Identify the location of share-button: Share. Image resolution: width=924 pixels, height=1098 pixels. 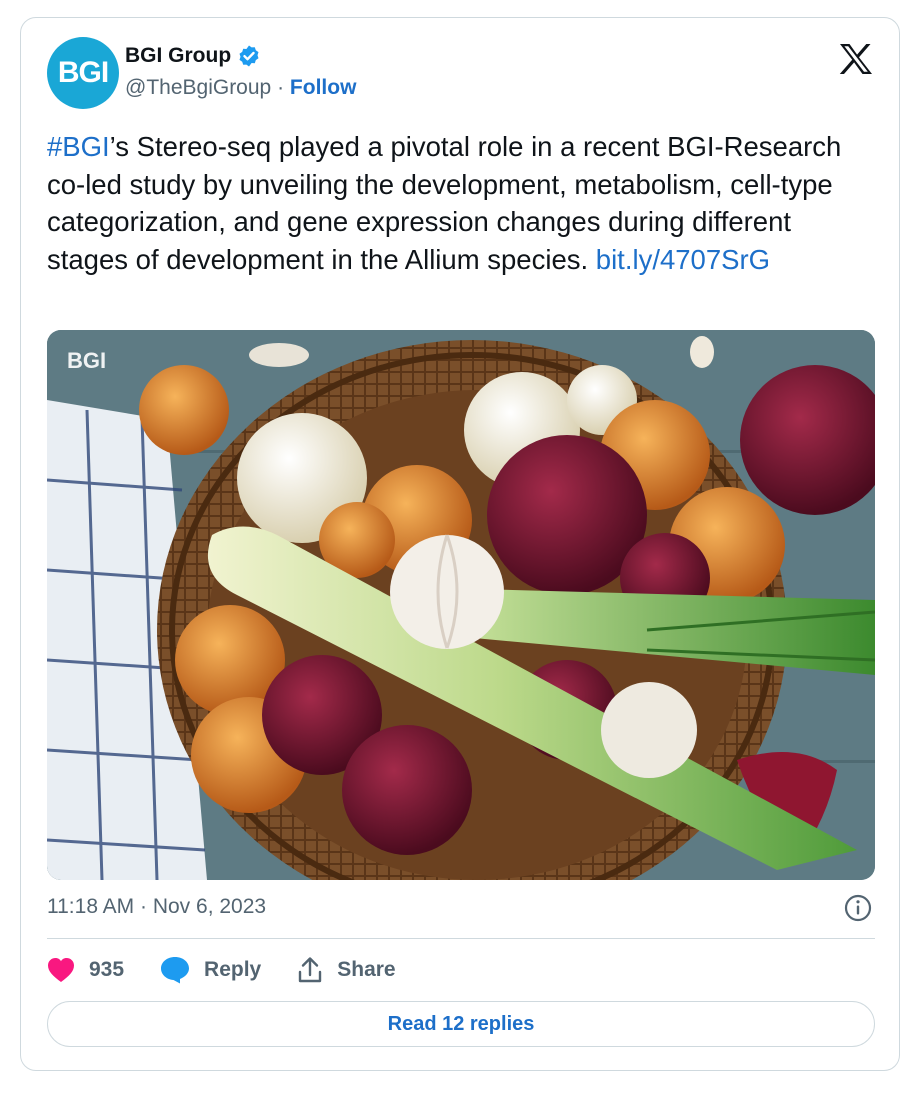
(346, 970).